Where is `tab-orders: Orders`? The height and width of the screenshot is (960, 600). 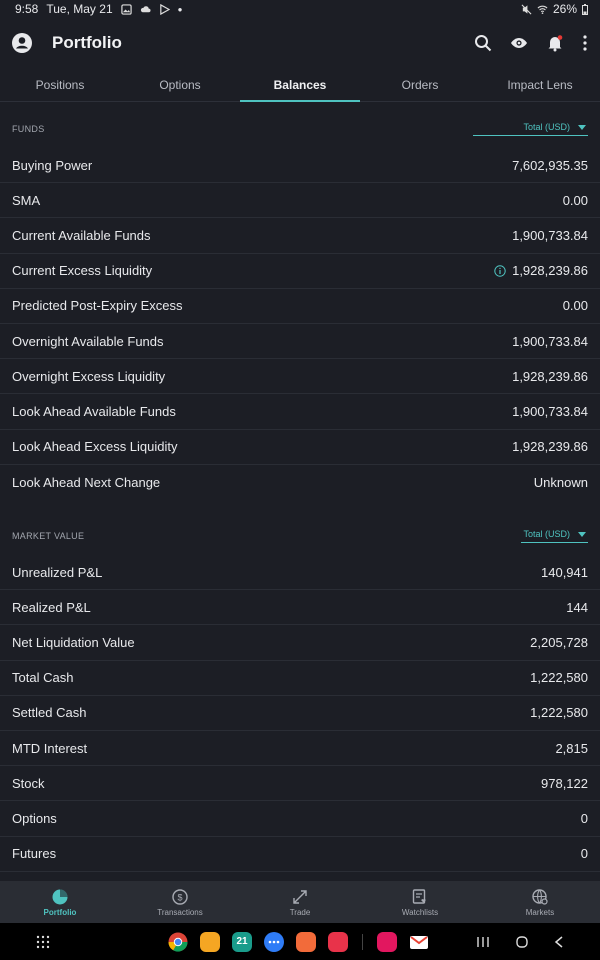
tab-orders: Orders is located at coordinates (420, 84).